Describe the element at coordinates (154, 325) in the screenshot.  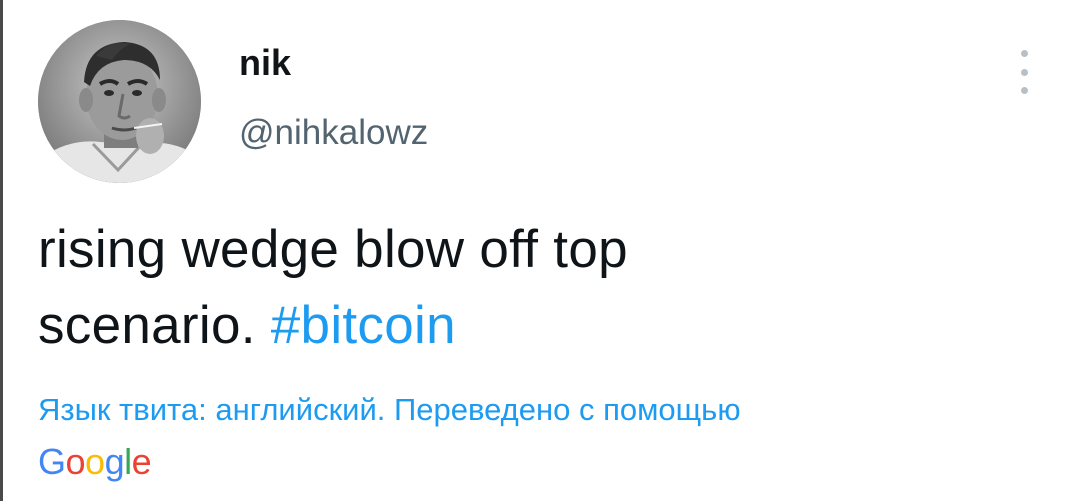
I see `tweet-text-line2: scenario.` at that location.